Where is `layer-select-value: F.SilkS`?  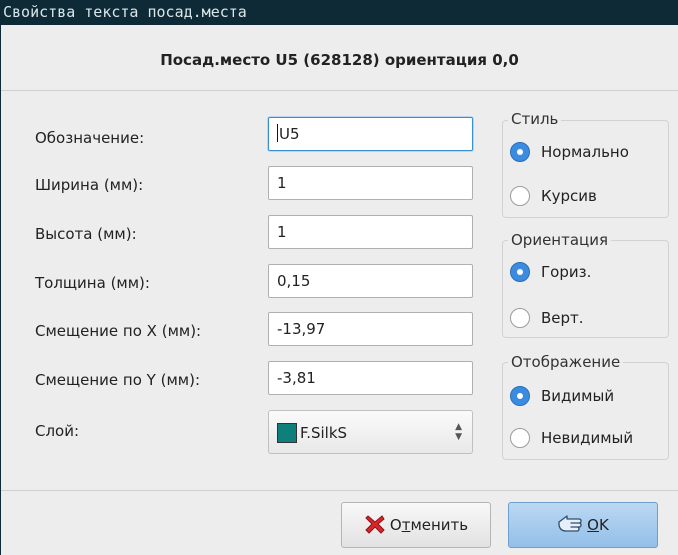 layer-select-value: F.SilkS is located at coordinates (324, 433).